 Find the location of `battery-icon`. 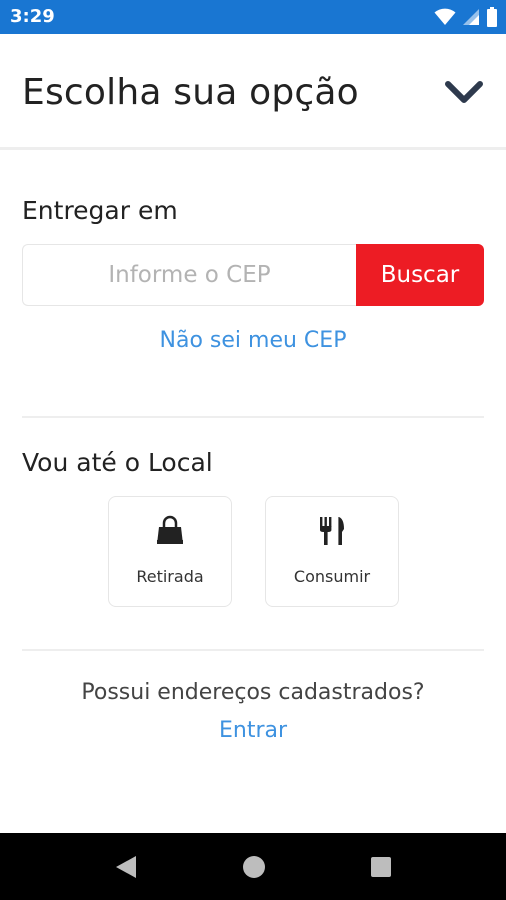

battery-icon is located at coordinates (492, 17).